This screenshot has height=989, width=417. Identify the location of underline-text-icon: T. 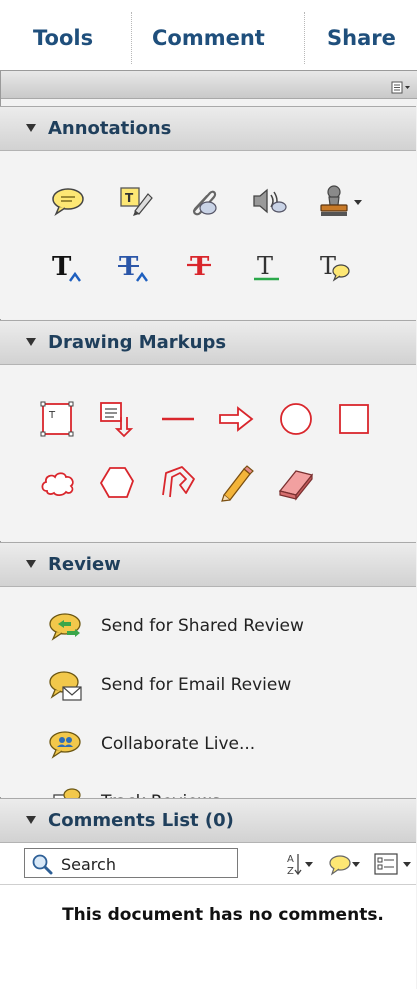
(269, 267).